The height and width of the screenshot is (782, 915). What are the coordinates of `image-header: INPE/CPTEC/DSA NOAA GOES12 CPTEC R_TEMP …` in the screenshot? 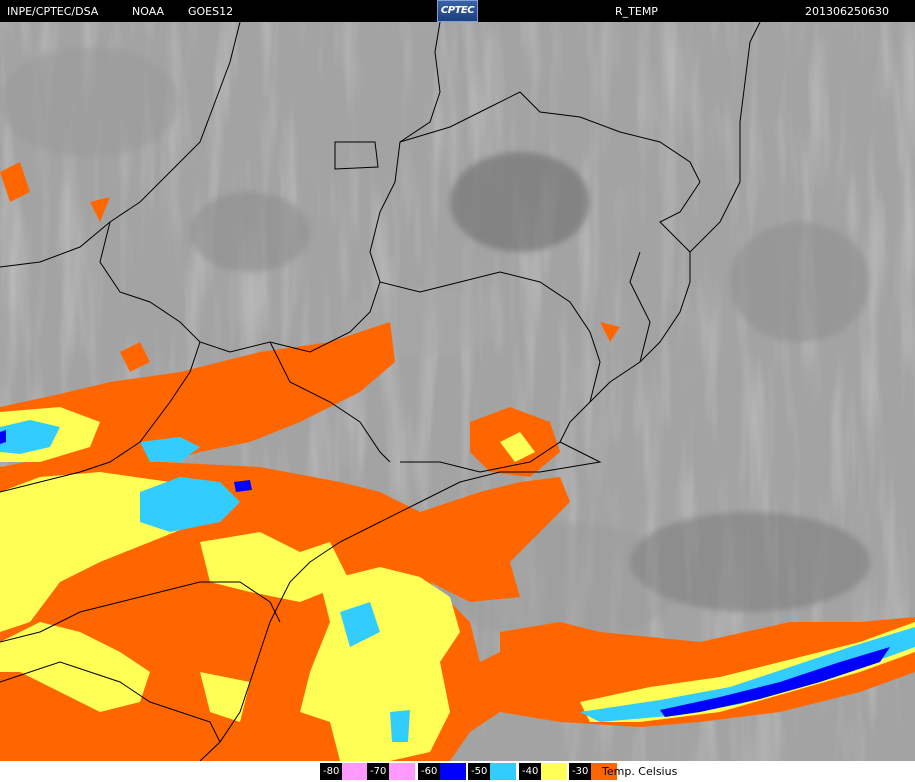 It's located at (457, 11).